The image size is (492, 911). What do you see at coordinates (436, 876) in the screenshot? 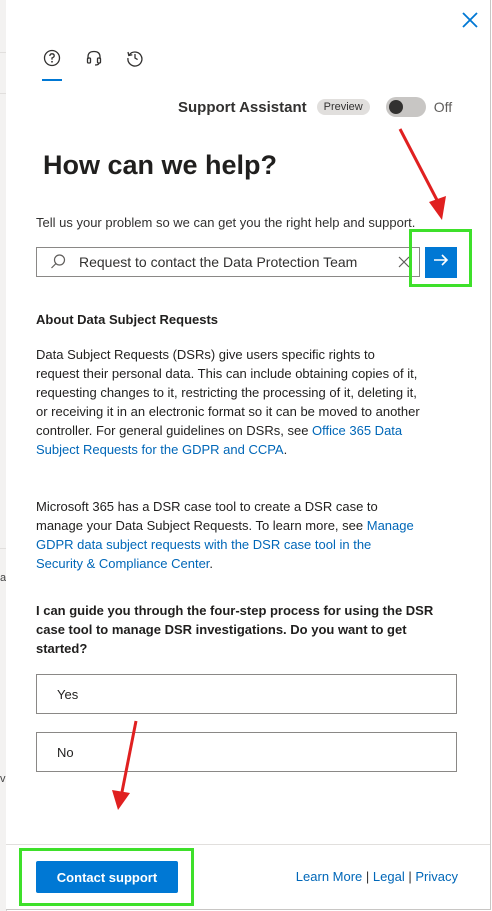
I see `privacy-link: Privacy` at bounding box center [436, 876].